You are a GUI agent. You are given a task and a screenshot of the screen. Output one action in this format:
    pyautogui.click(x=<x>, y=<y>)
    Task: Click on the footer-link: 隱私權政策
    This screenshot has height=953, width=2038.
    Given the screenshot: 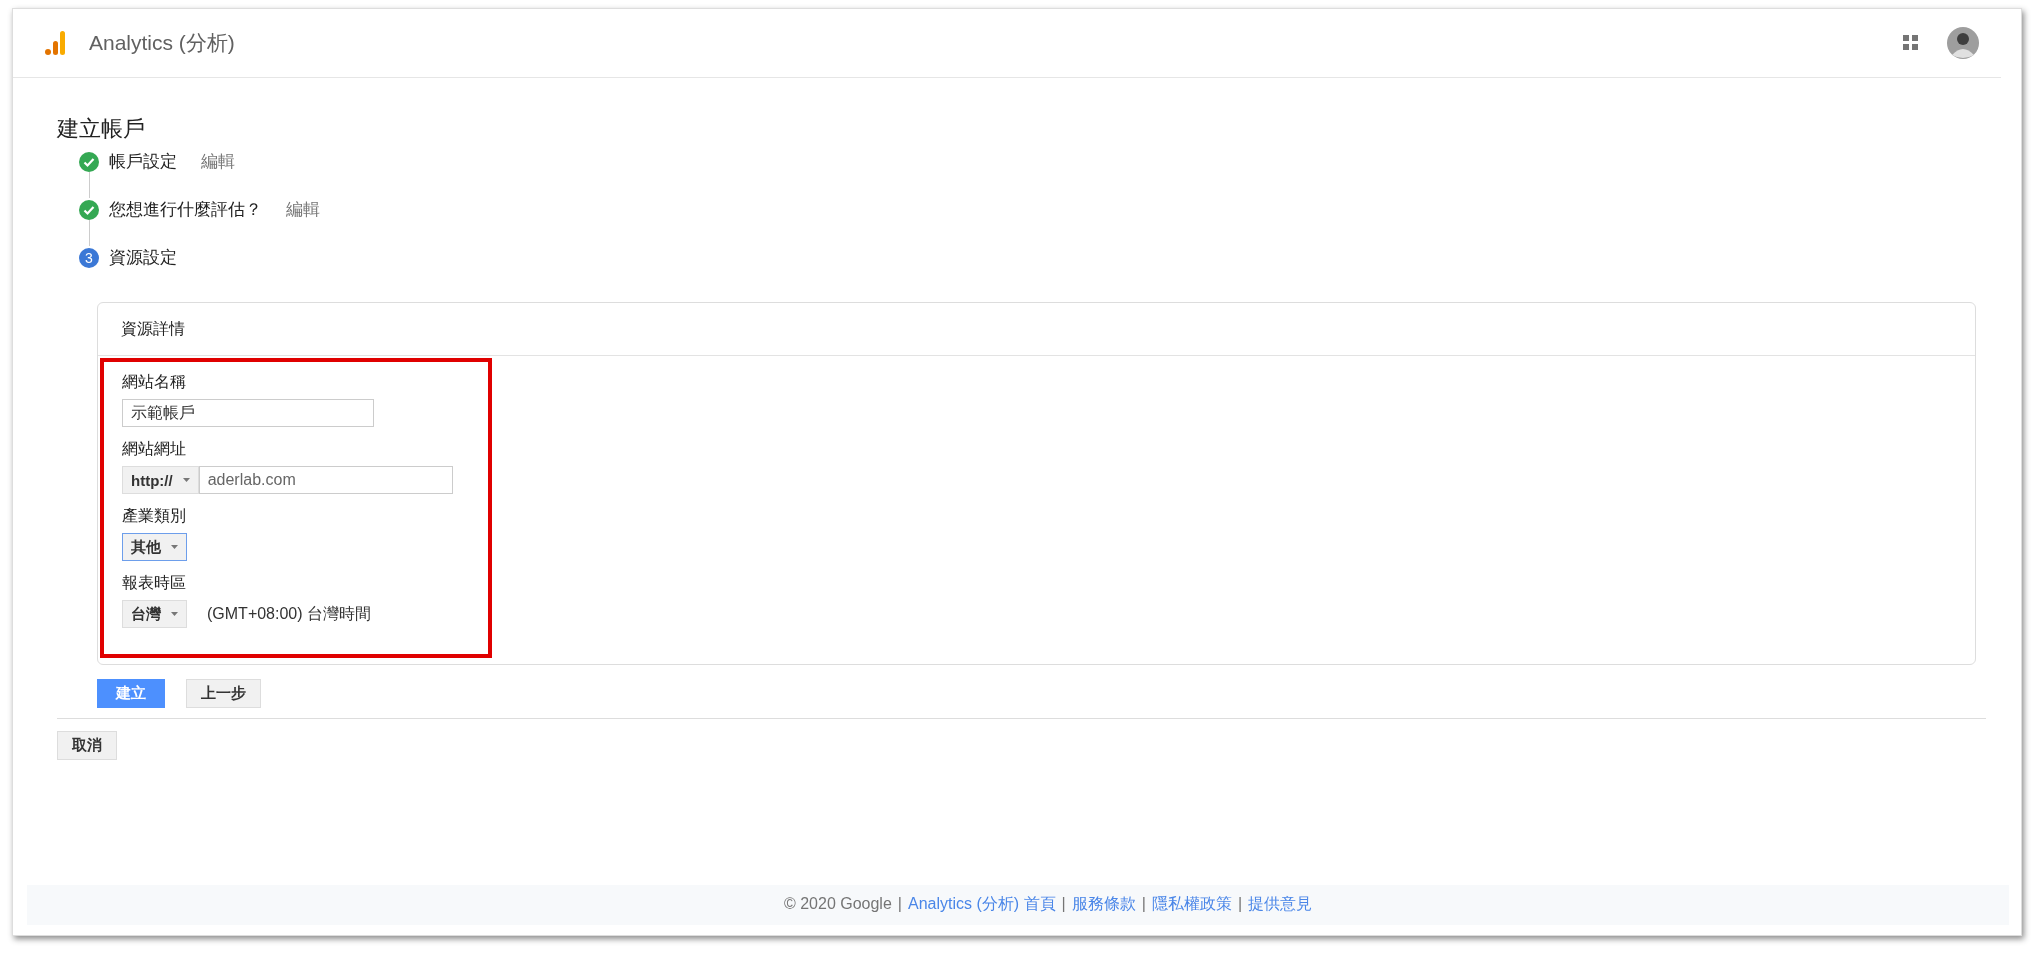 What is the action you would take?
    pyautogui.click(x=1191, y=904)
    